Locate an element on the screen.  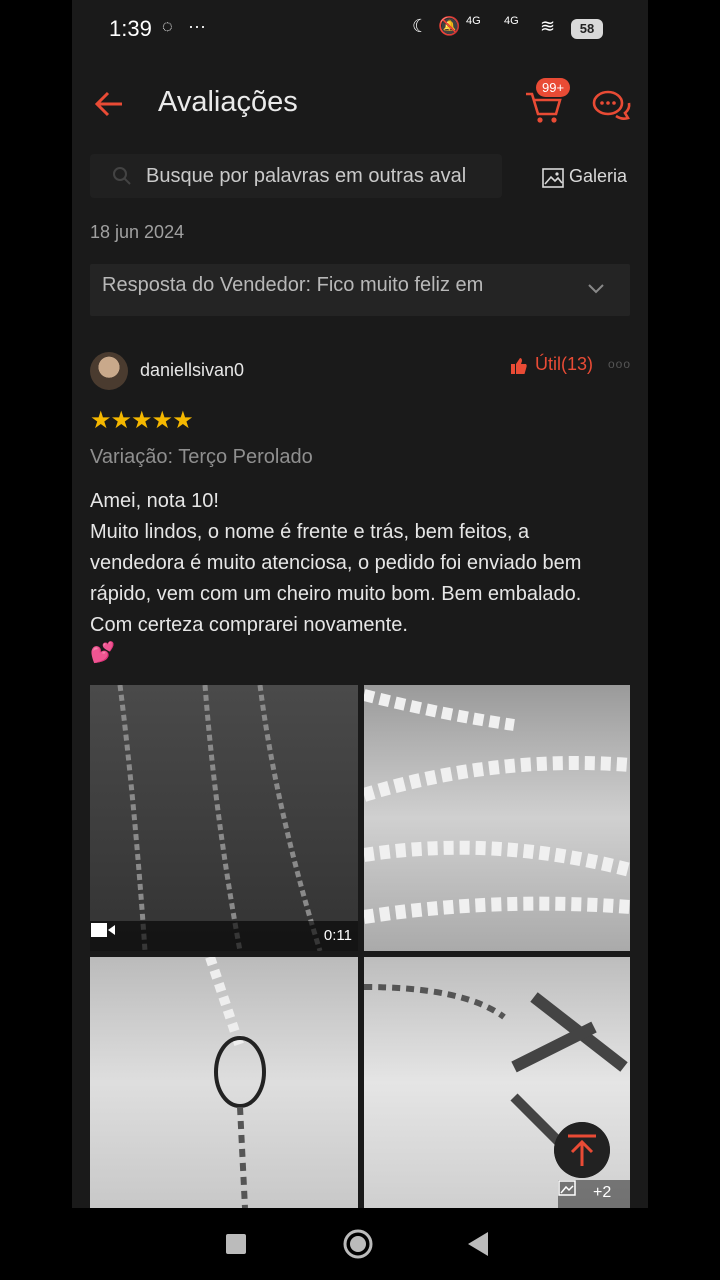
search-box: Busque por palavras em outras aval is located at coordinates (296, 176).